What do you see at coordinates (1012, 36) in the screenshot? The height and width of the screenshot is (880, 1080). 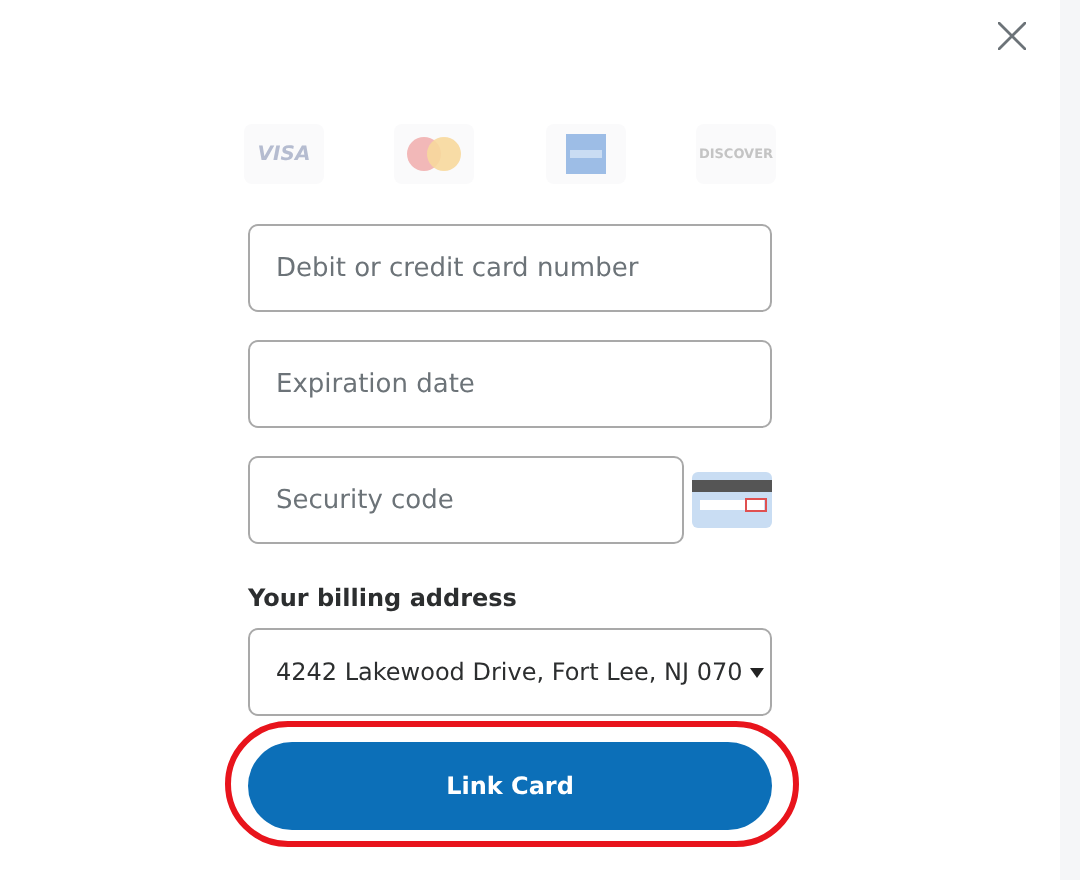 I see `close-icon` at bounding box center [1012, 36].